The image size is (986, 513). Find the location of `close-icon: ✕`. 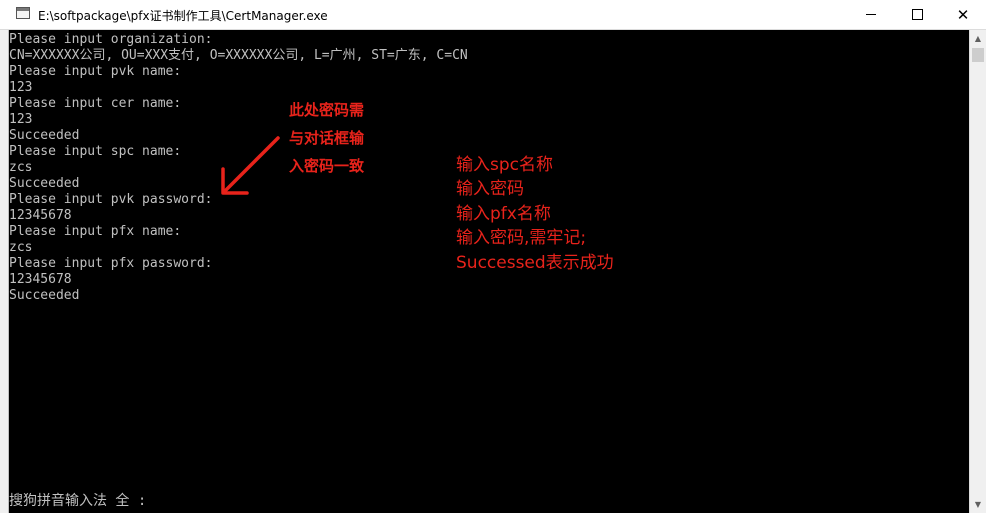

close-icon: ✕ is located at coordinates (963, 14).